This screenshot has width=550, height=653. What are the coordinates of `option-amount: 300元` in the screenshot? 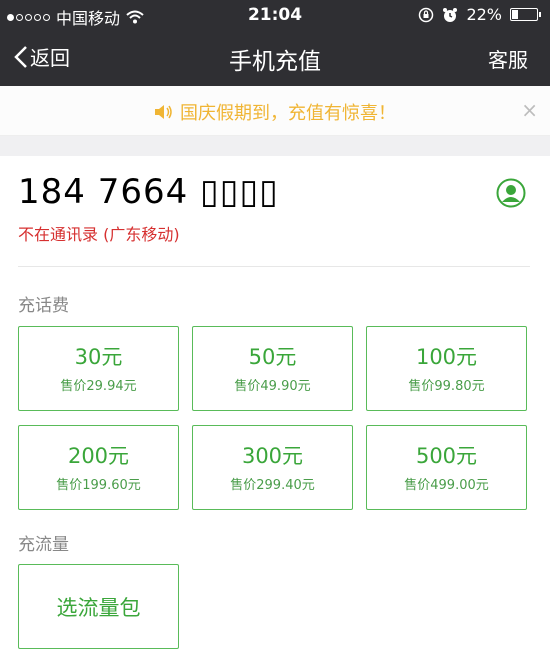 It's located at (272, 456).